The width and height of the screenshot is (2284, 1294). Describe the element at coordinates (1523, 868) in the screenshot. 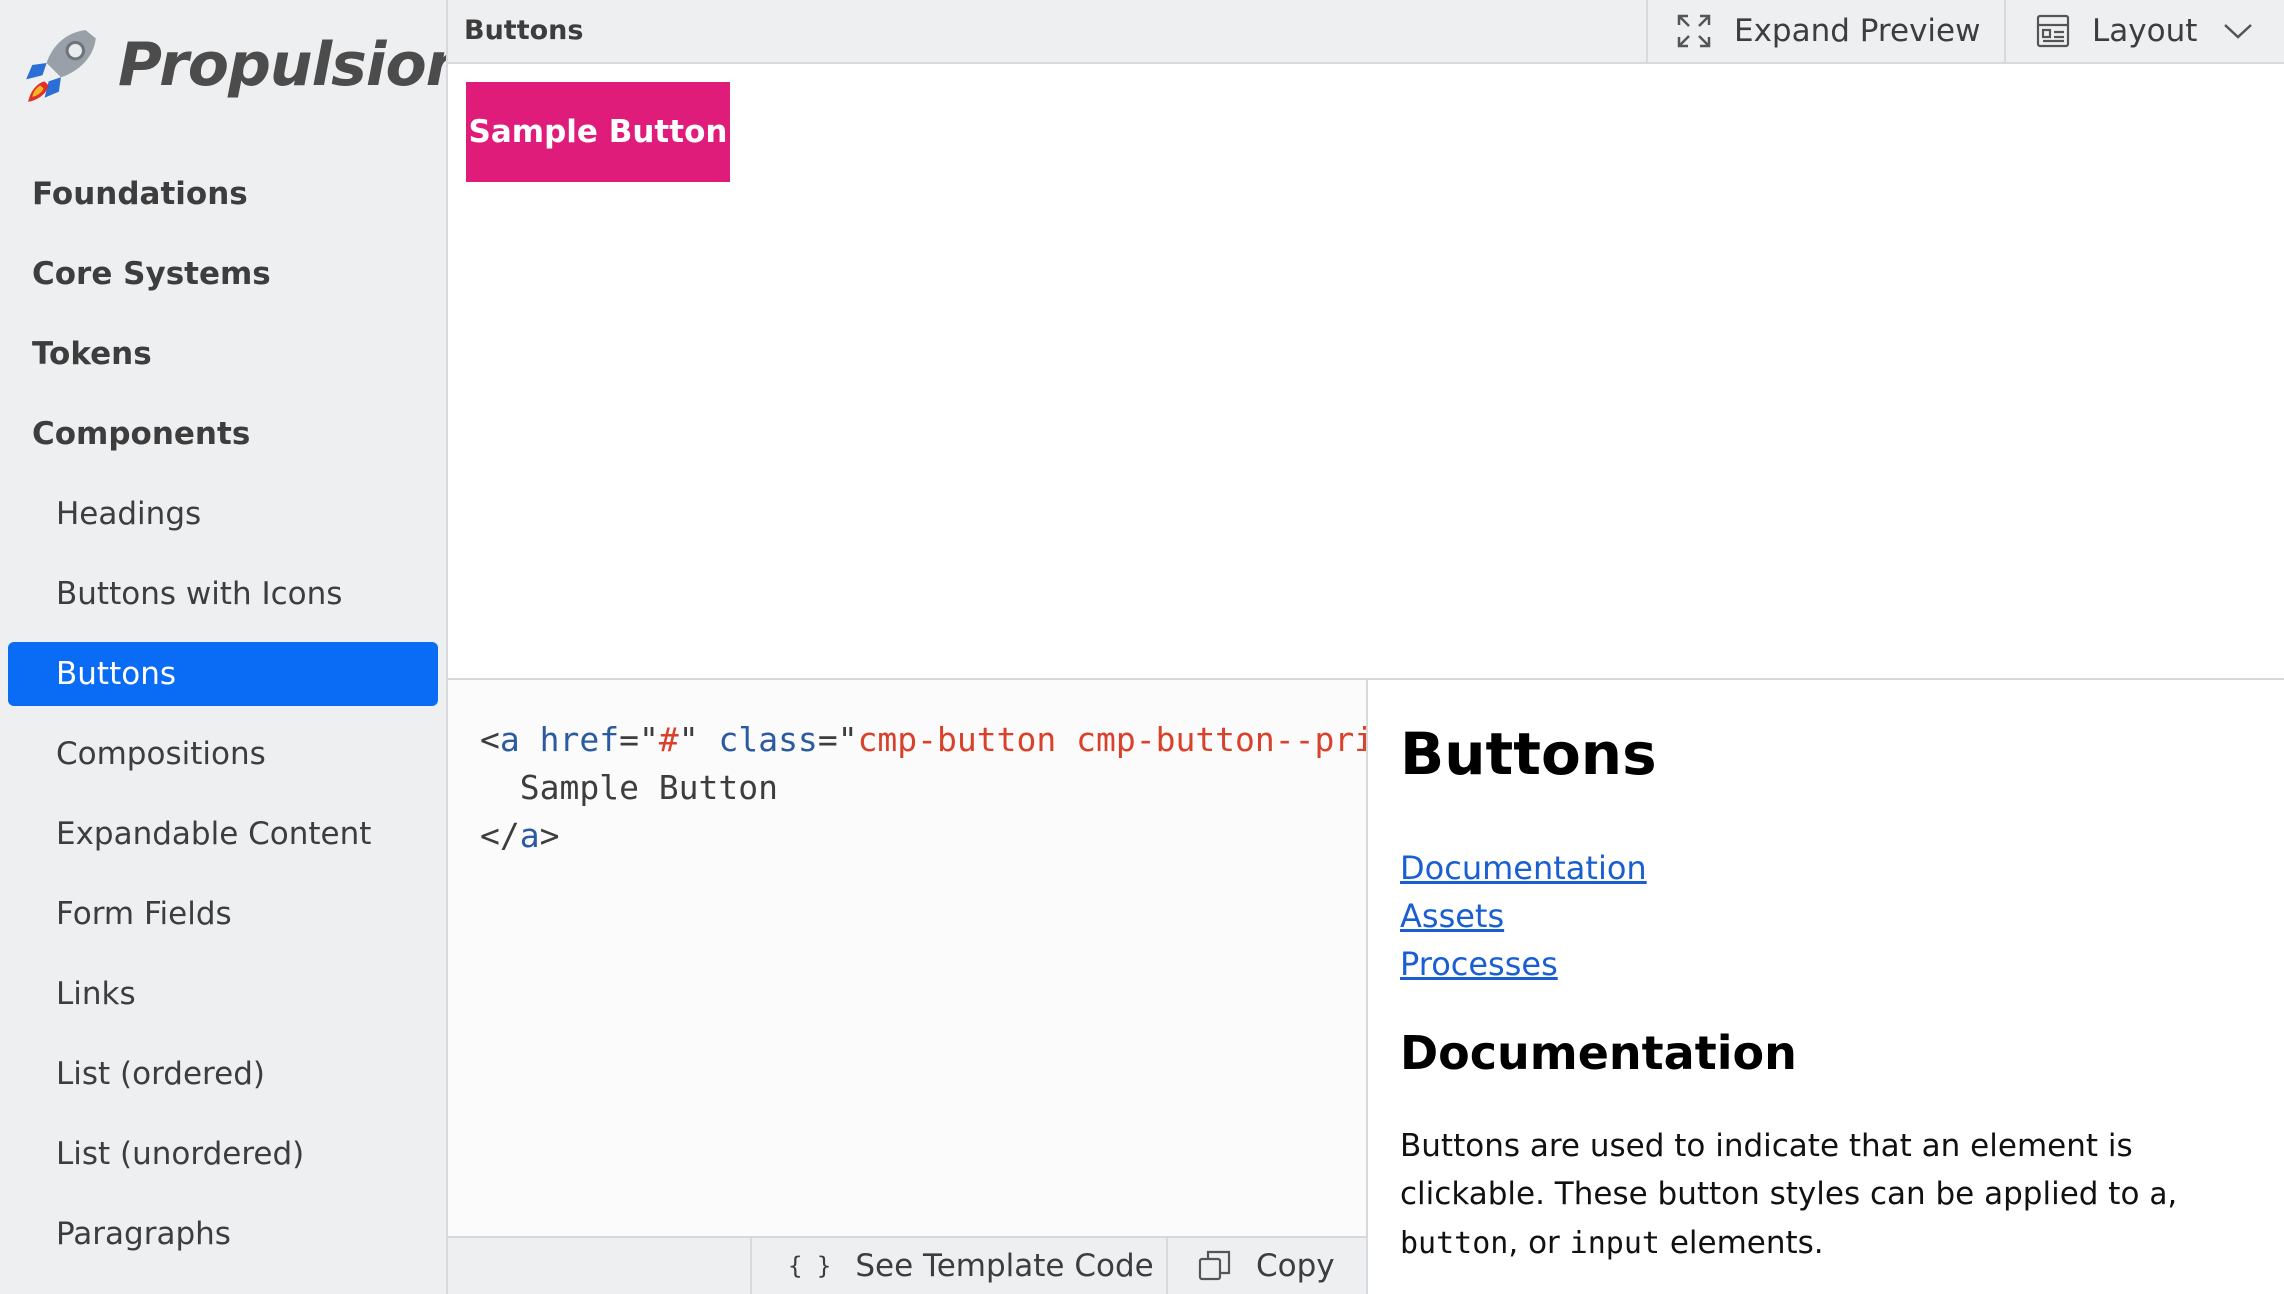

I see `link-documentation: Documentation` at that location.